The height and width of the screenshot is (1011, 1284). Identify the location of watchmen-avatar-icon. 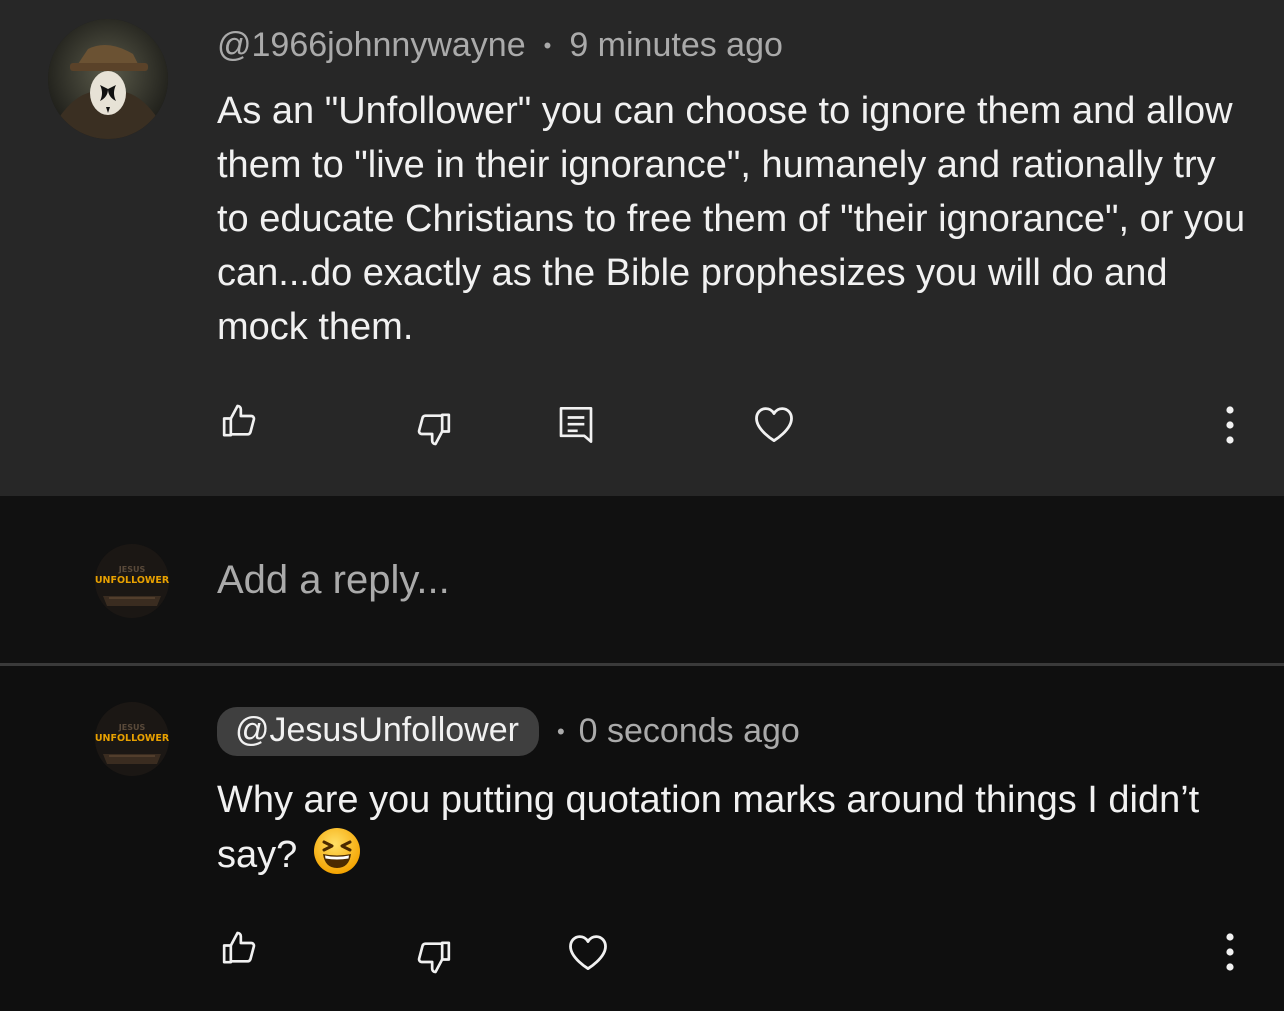
(108, 79).